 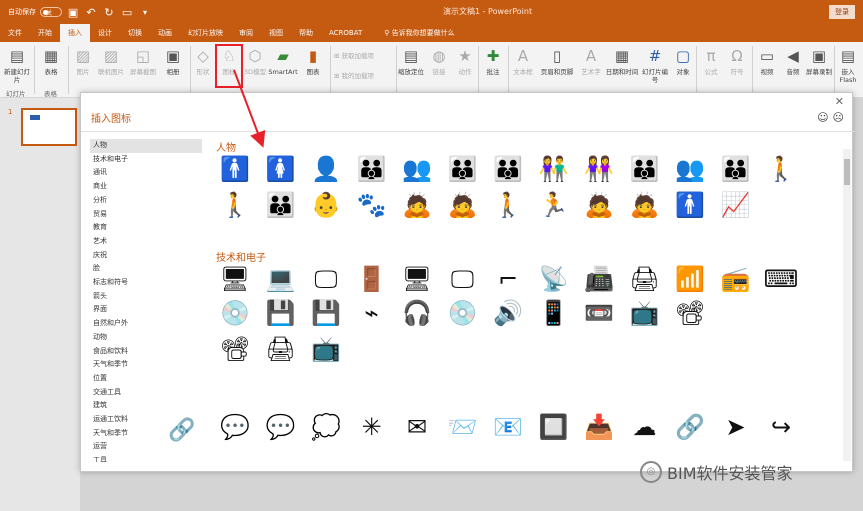 What do you see at coordinates (45, 33) in the screenshot?
I see `tab-home: 开始` at bounding box center [45, 33].